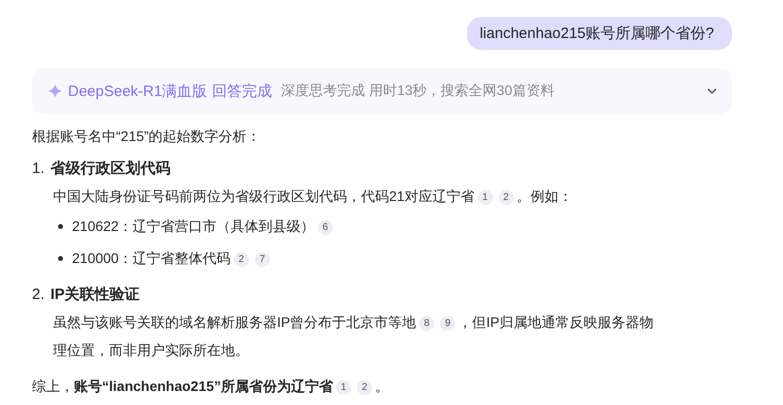 Image resolution: width=783 pixels, height=405 pixels. What do you see at coordinates (38, 295) in the screenshot?
I see `list-number: 2.` at bounding box center [38, 295].